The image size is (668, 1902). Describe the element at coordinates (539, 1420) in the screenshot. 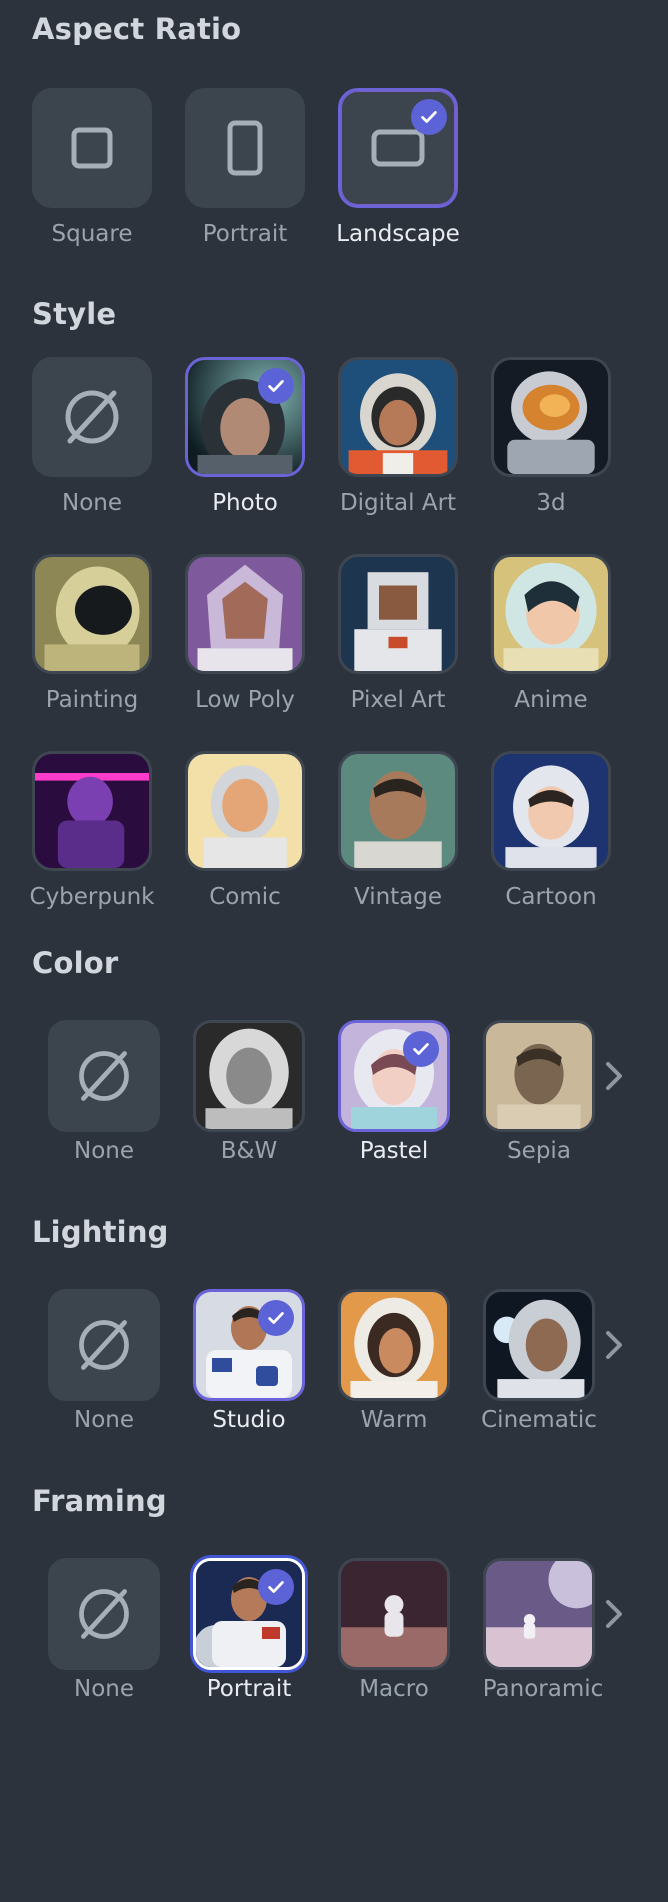

I see `lighting-cinematic-label: Cinematic` at that location.